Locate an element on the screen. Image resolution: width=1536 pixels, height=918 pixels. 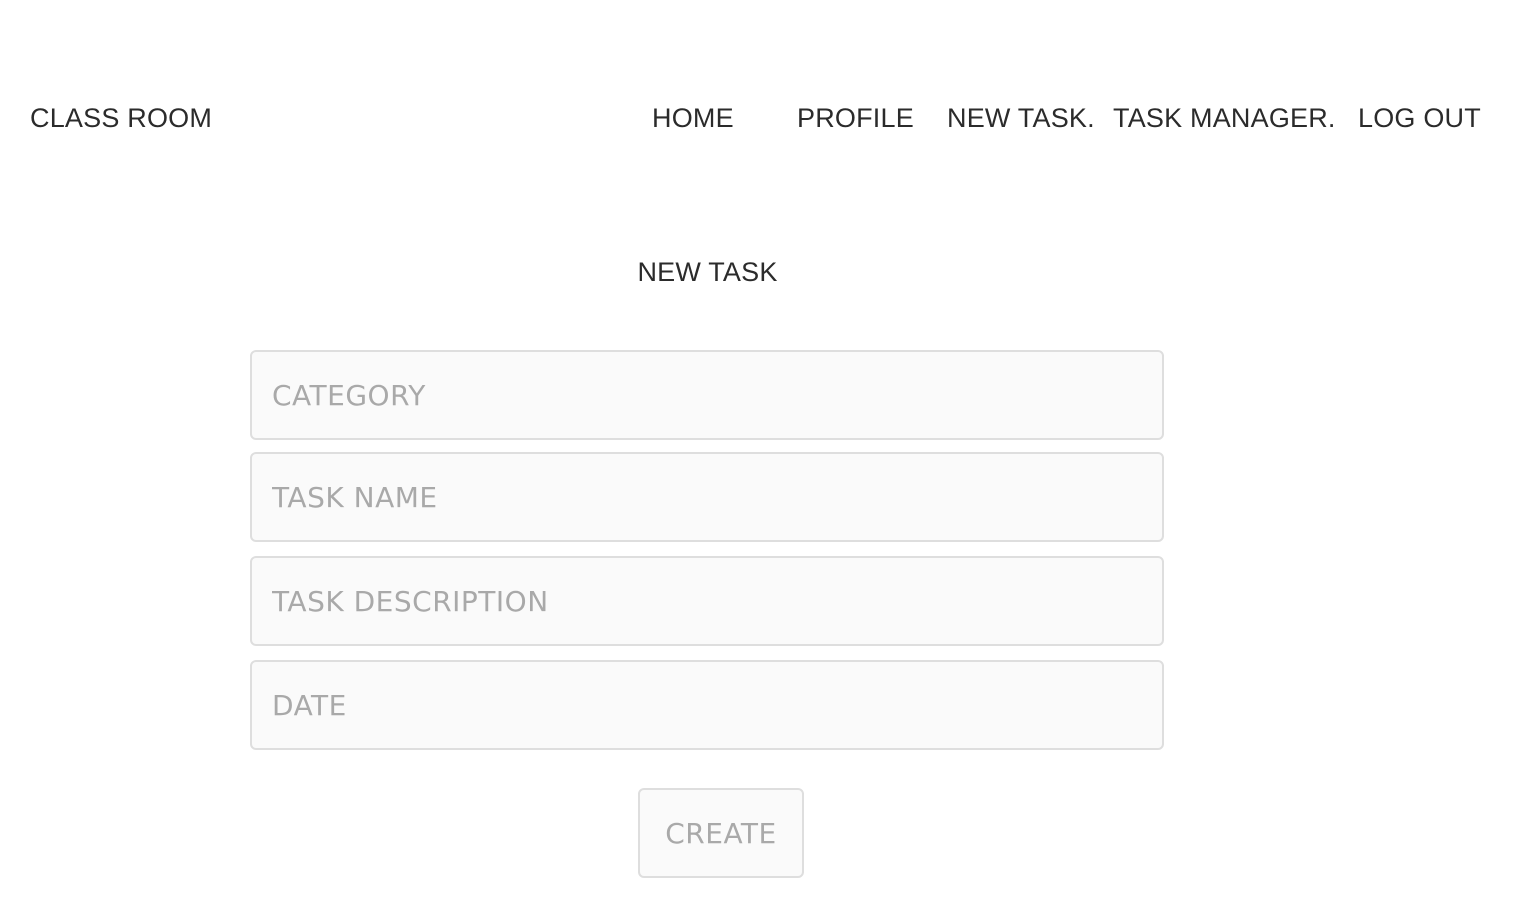
nav-task-manager-link: TASK MANAGER. is located at coordinates (1224, 118).